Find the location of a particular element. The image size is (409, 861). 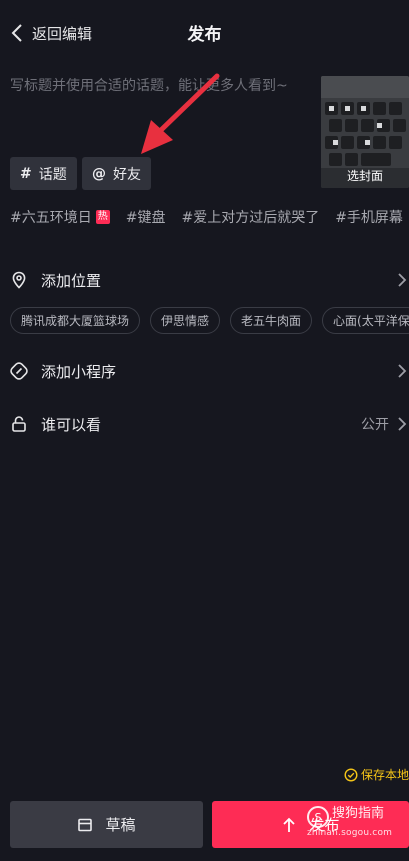

check-circle-icon is located at coordinates (351, 774).